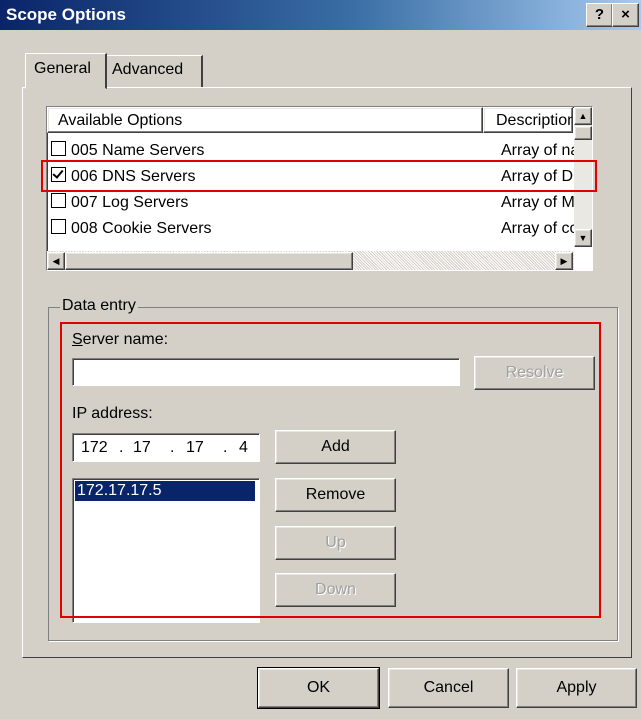 Image resolution: width=641 pixels, height=719 pixels. What do you see at coordinates (99, 306) in the screenshot?
I see `data-entry-label: Data entry` at bounding box center [99, 306].